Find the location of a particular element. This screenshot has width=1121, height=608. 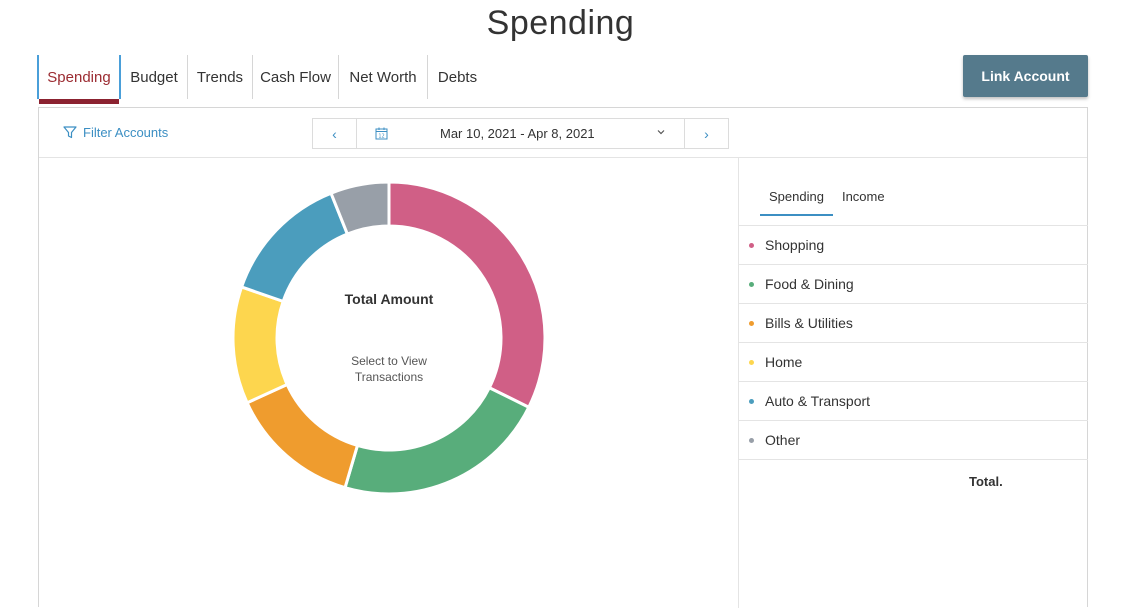

tab-budget: Budget is located at coordinates (154, 77).